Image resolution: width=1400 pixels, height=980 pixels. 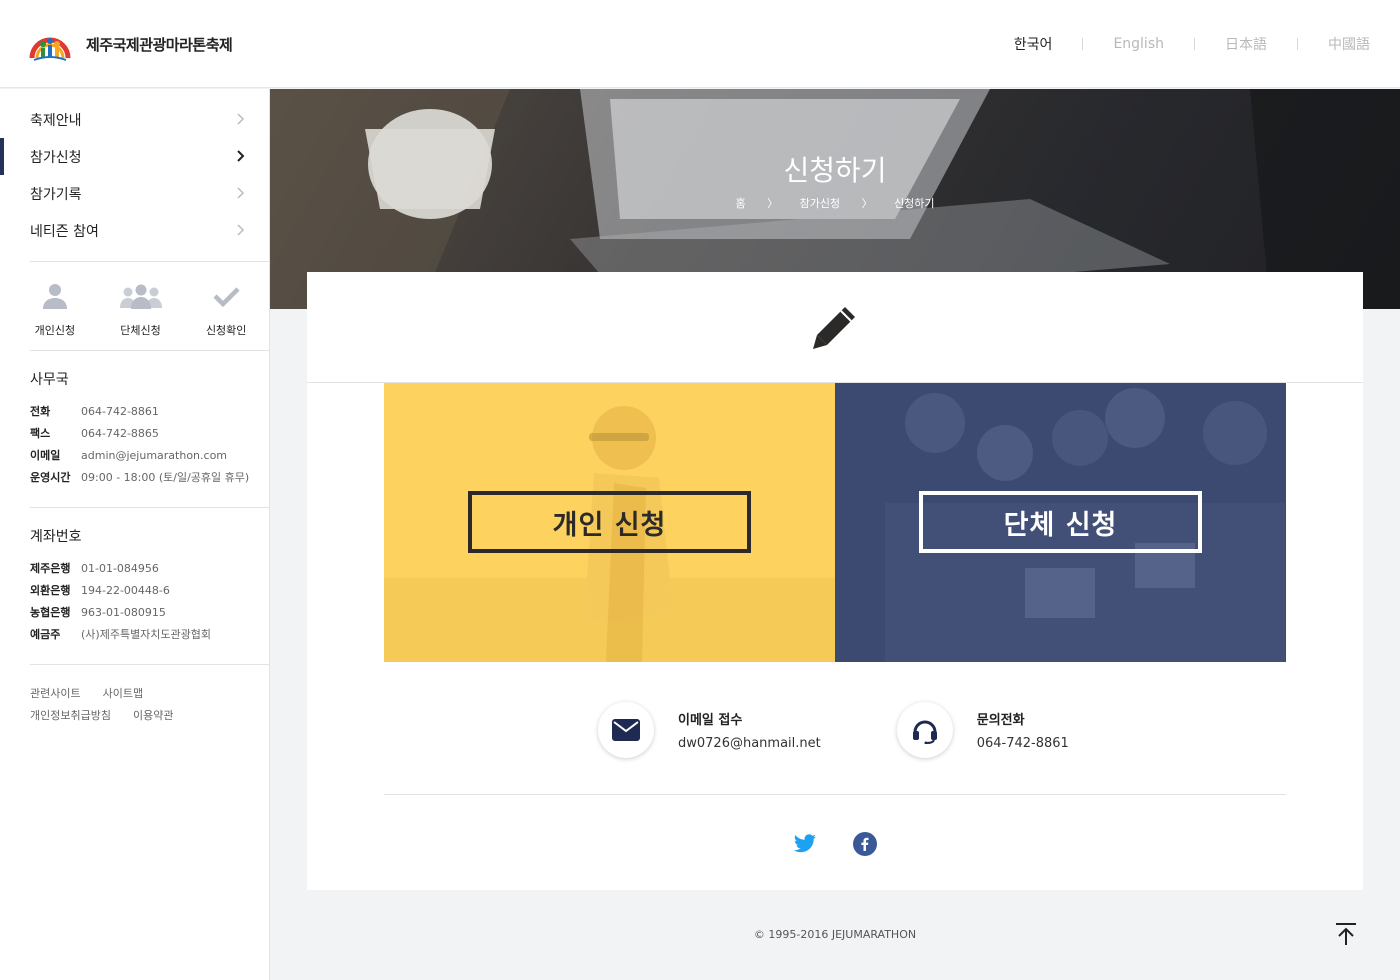 I want to click on info-key: 예금주, so click(x=45, y=634).